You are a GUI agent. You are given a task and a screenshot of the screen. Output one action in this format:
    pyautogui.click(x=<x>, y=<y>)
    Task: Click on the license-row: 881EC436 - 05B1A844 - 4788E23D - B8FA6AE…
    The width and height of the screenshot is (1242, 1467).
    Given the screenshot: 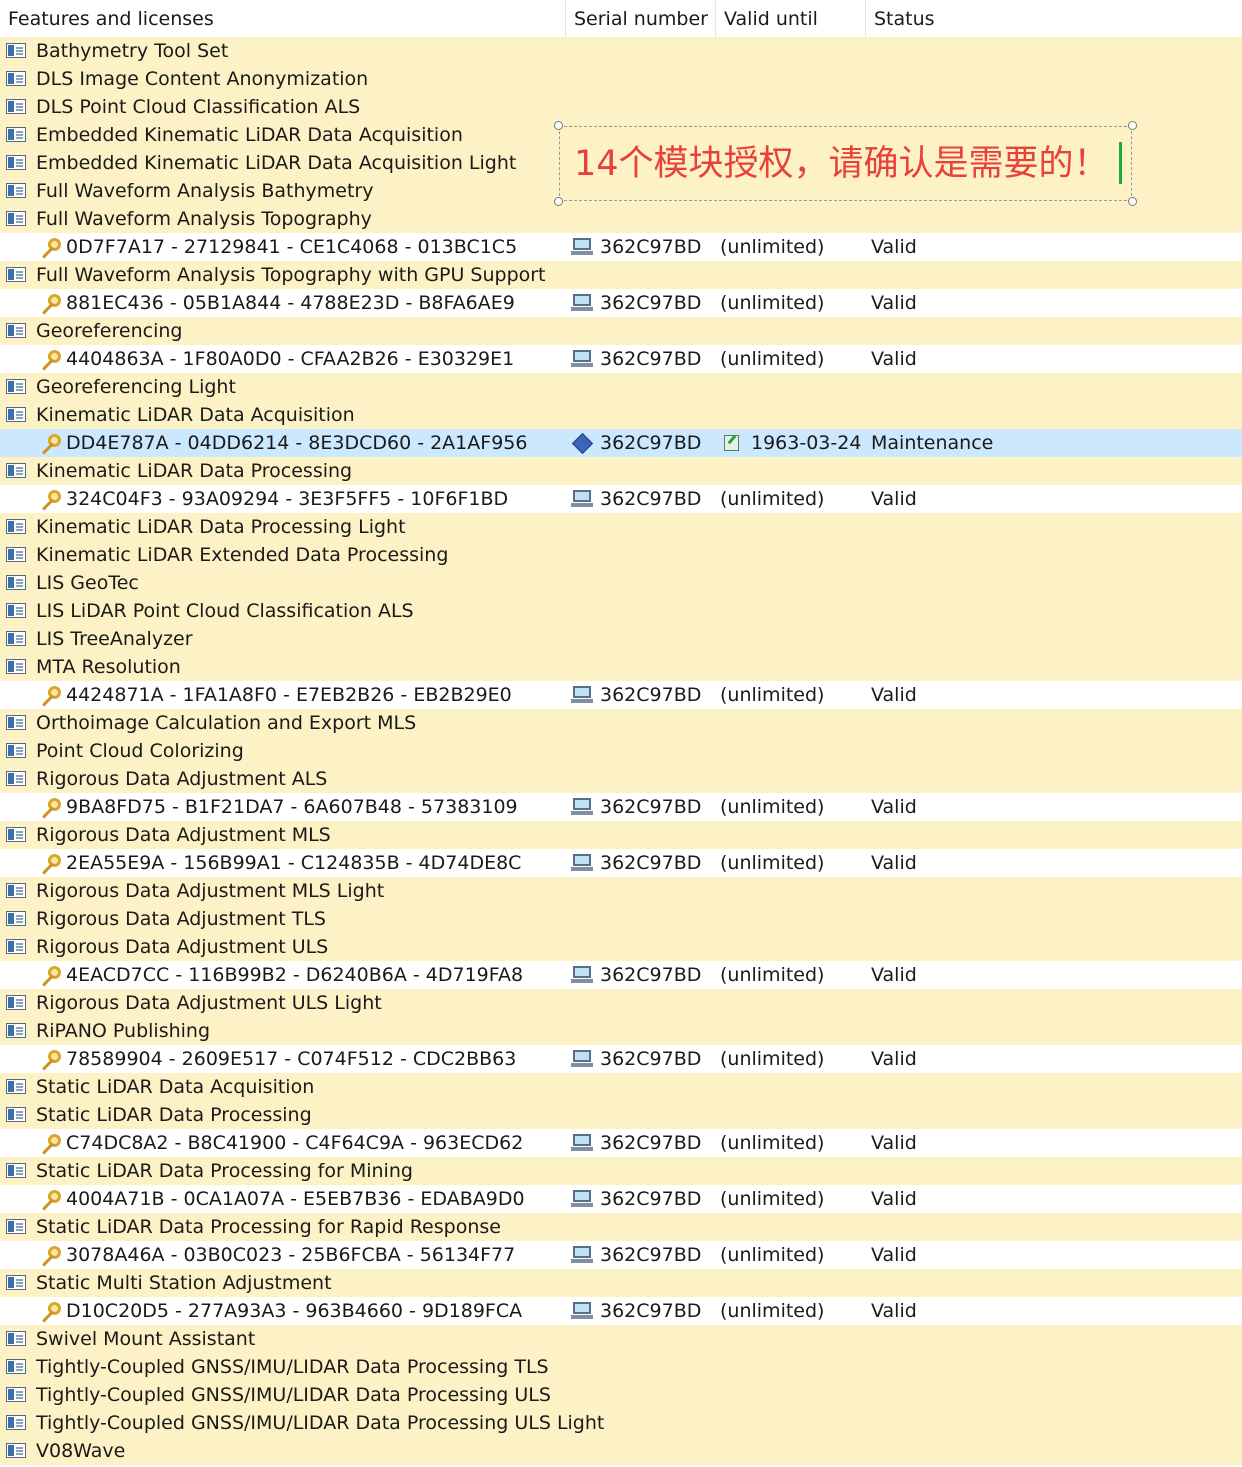 What is the action you would take?
    pyautogui.click(x=621, y=303)
    